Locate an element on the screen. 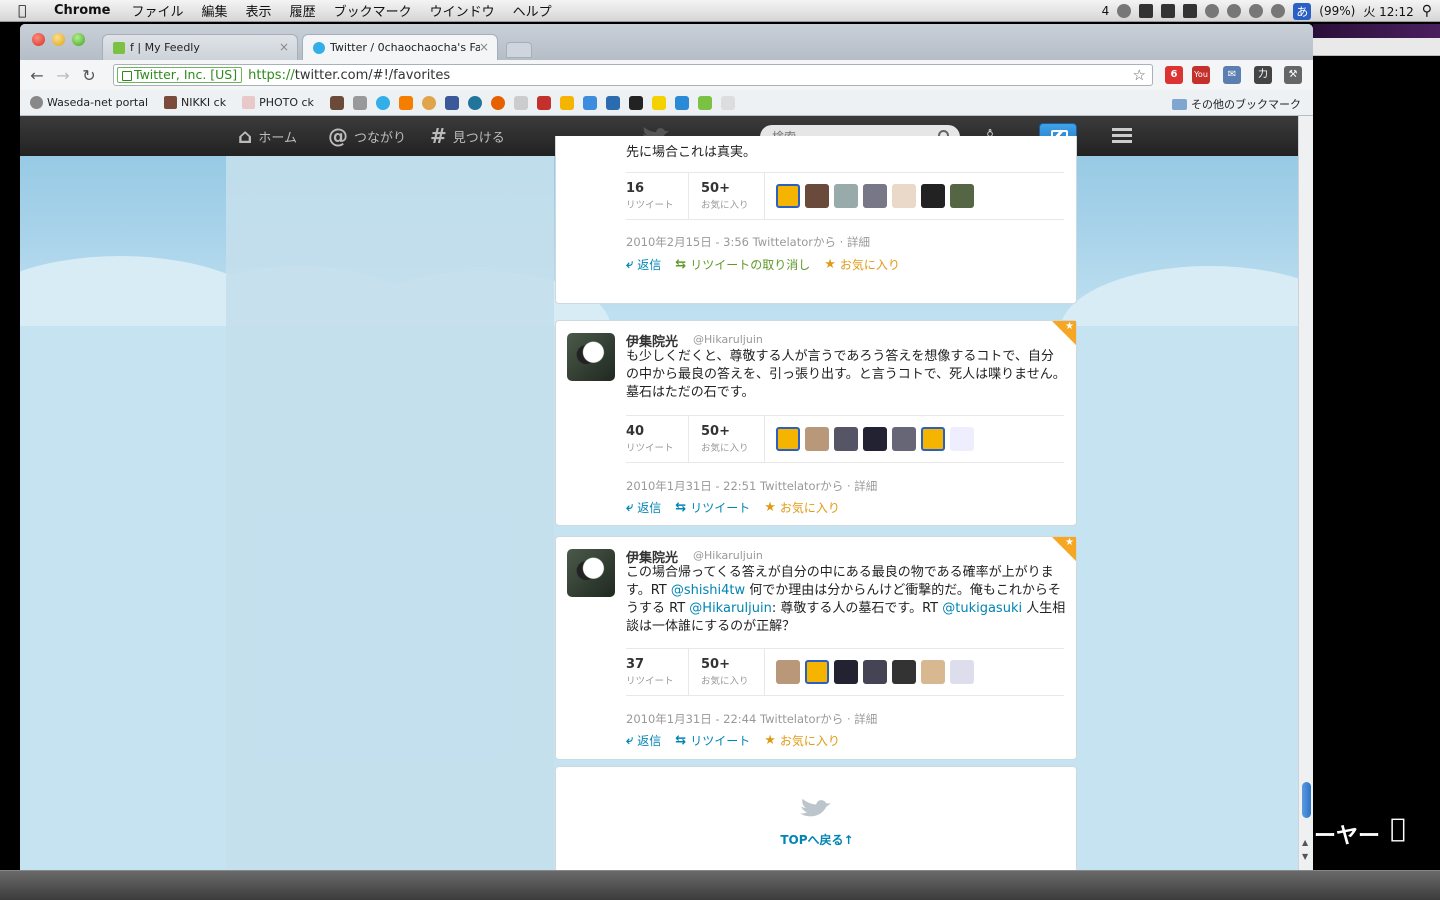  retweet-count: 40 リツイート is located at coordinates (650, 439).